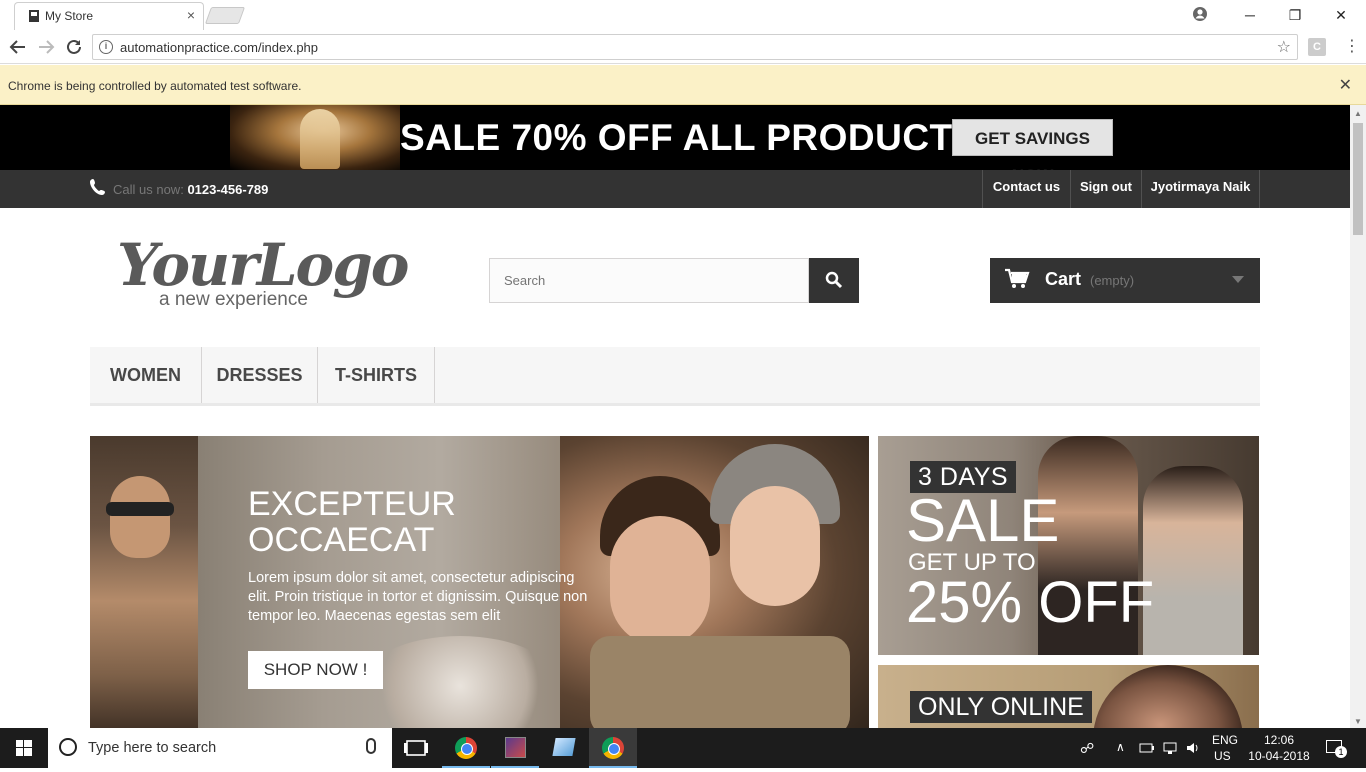 This screenshot has height=772, width=1366. What do you see at coordinates (109, 16) in the screenshot?
I see `browser-tab: My Store ×` at bounding box center [109, 16].